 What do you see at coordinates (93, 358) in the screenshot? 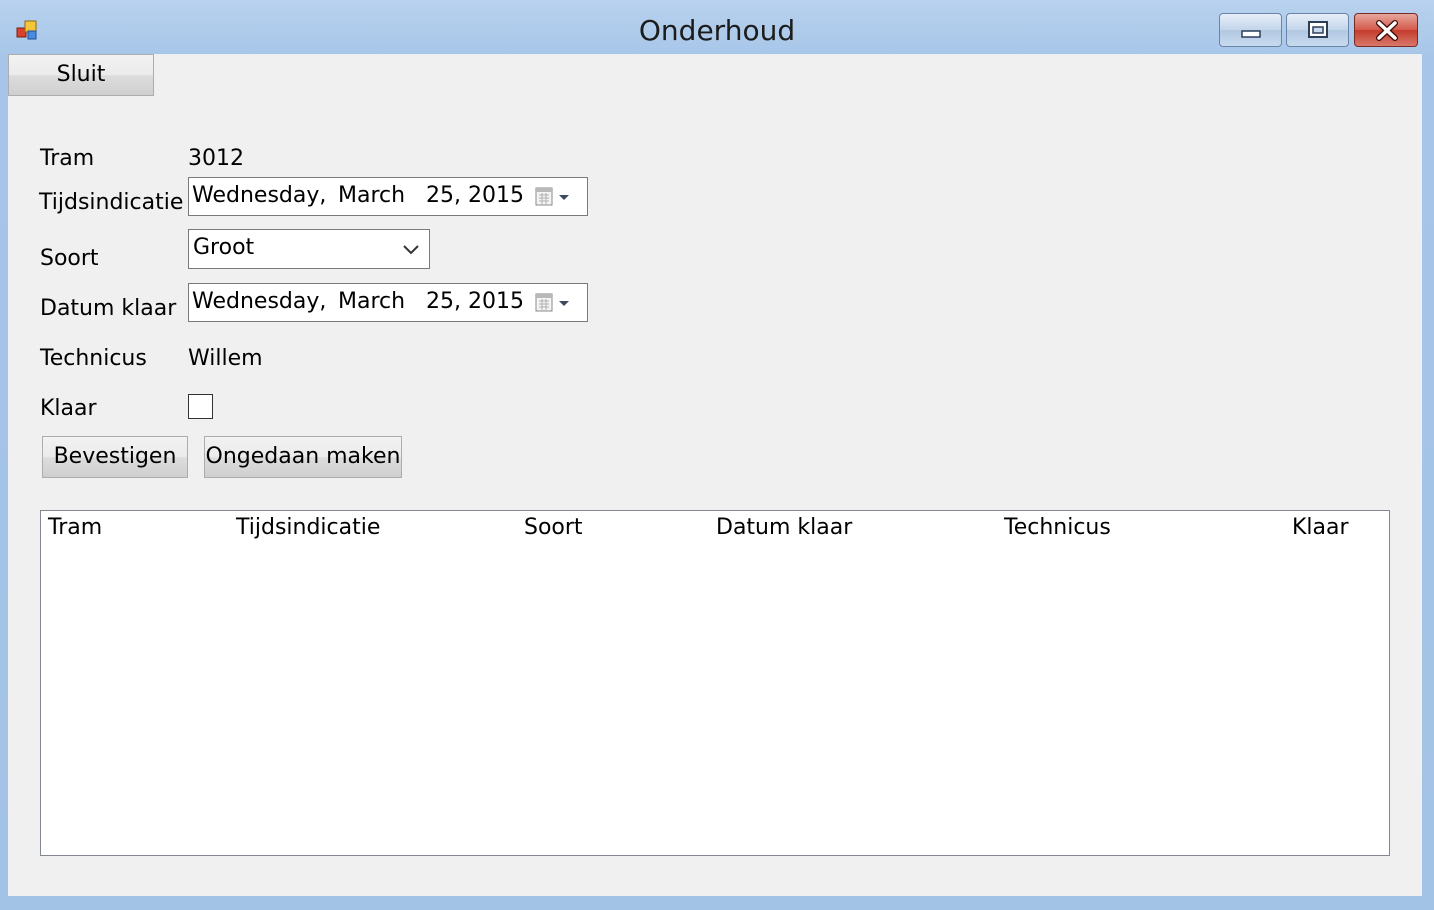
I see `technicus-label: Technicus` at bounding box center [93, 358].